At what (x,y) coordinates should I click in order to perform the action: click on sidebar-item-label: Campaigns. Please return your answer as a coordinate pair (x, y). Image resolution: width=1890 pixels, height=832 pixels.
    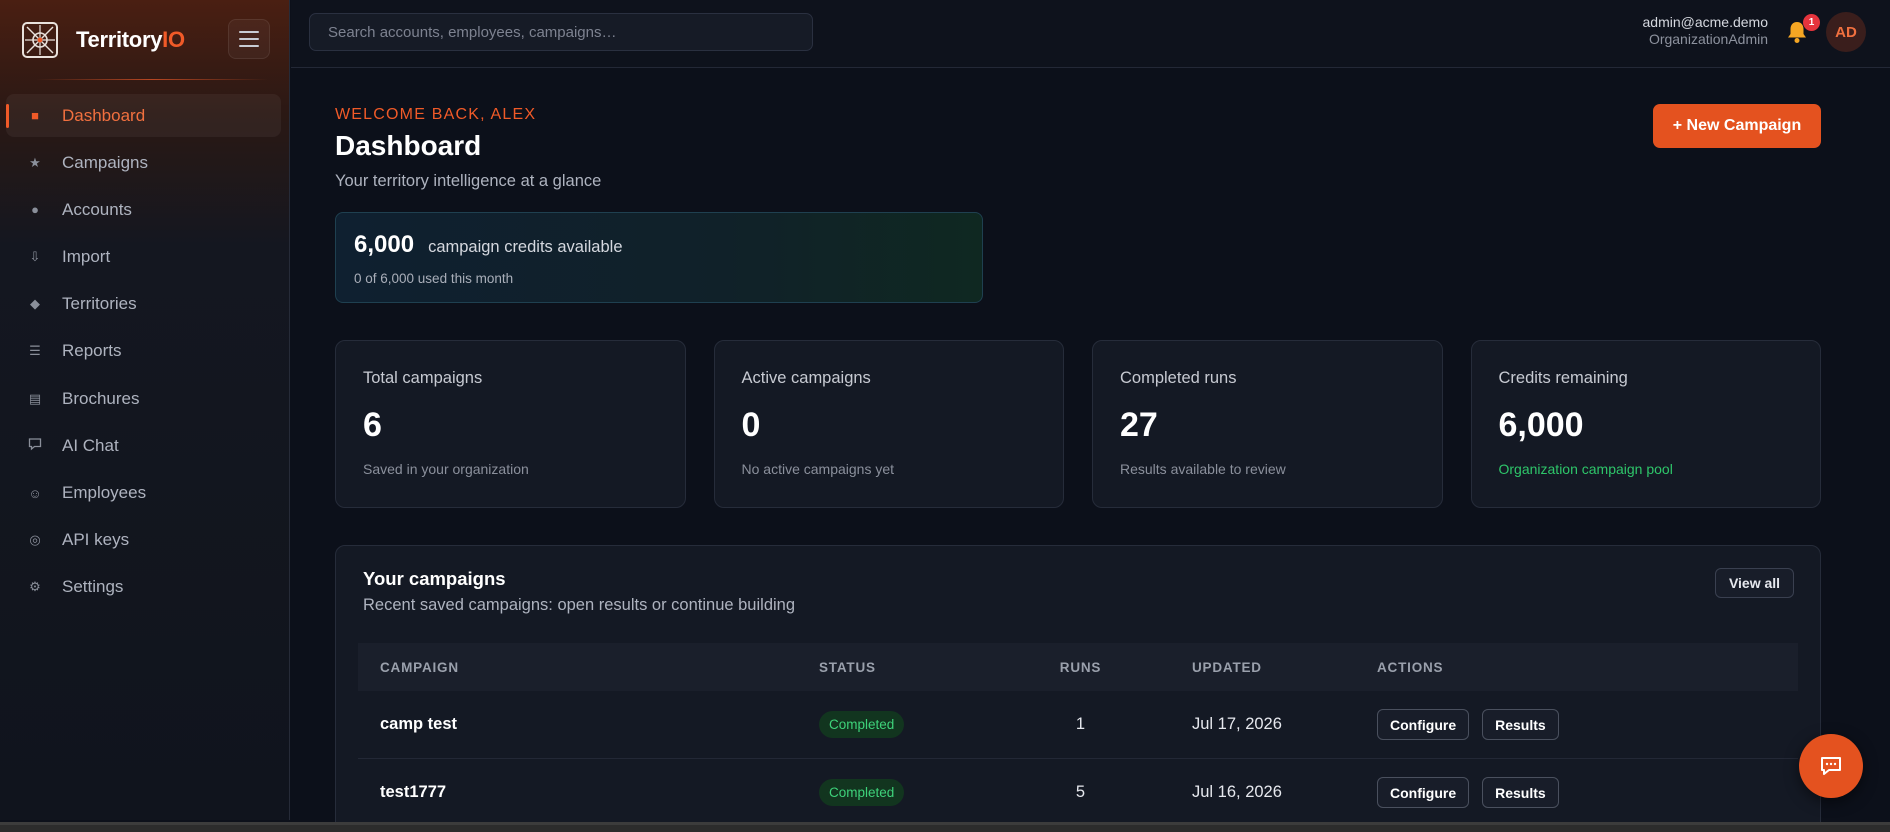
    Looking at the image, I should click on (105, 162).